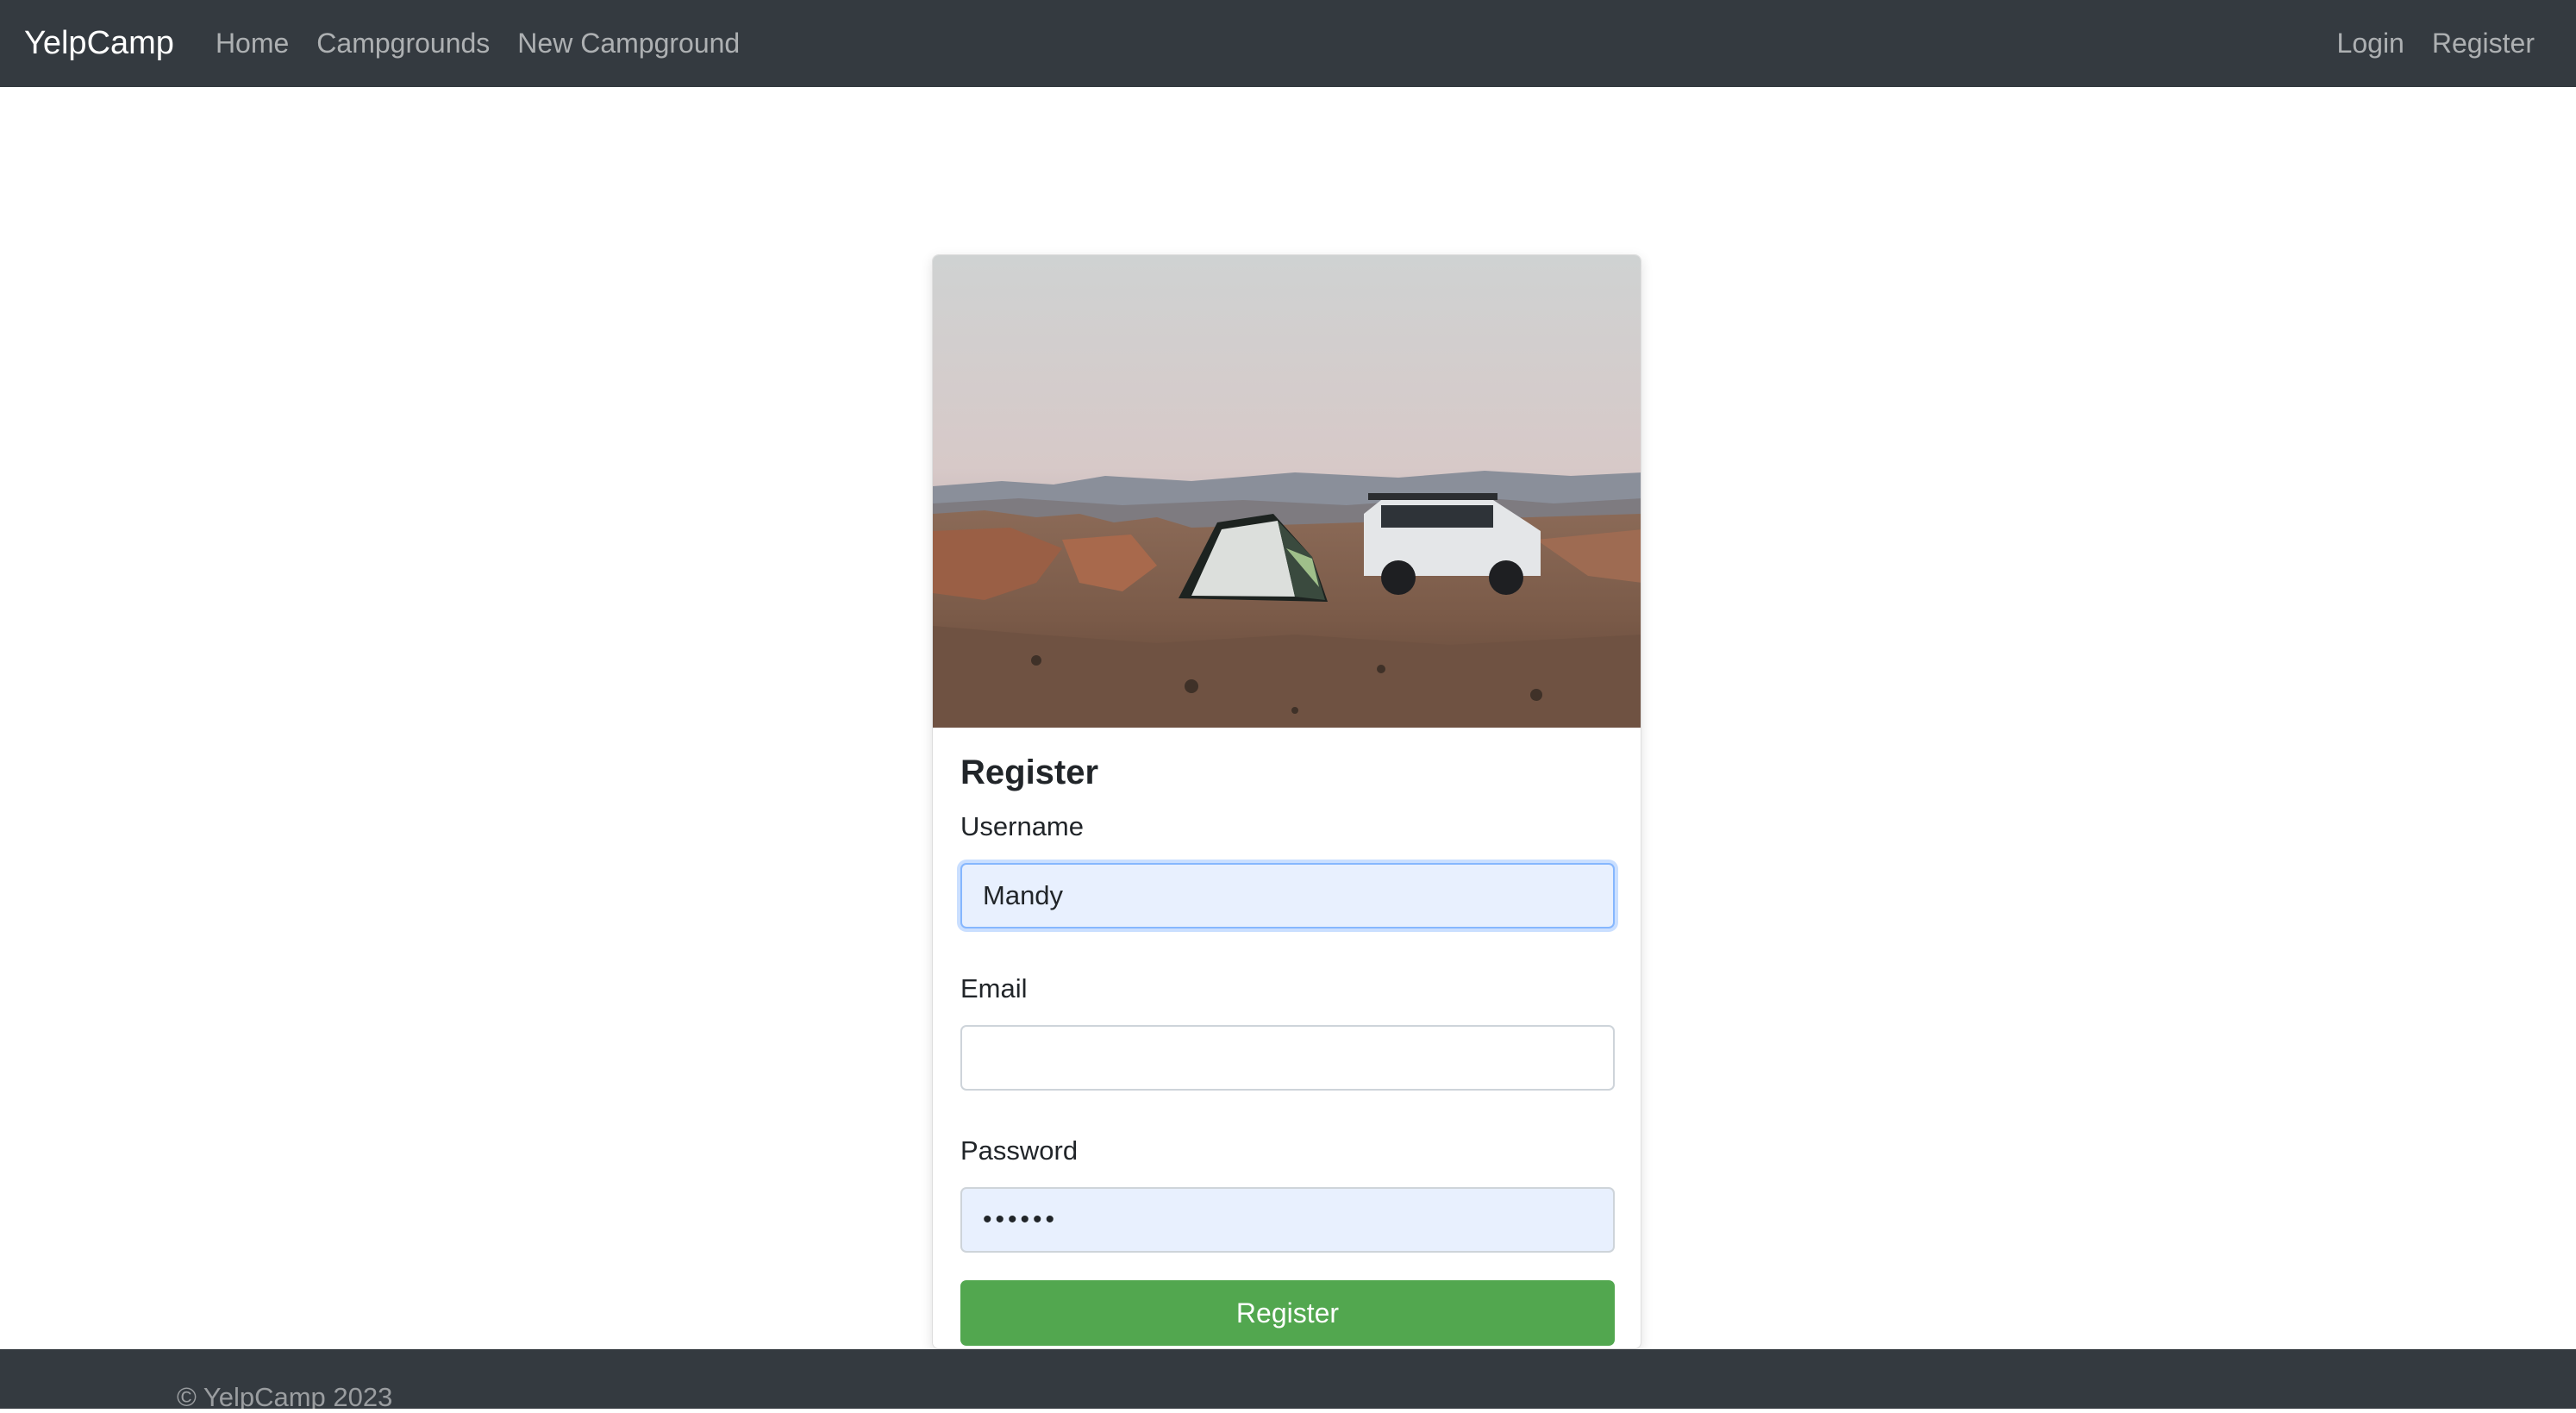 The image size is (2576, 1413). I want to click on register-button: Register, so click(1287, 1313).